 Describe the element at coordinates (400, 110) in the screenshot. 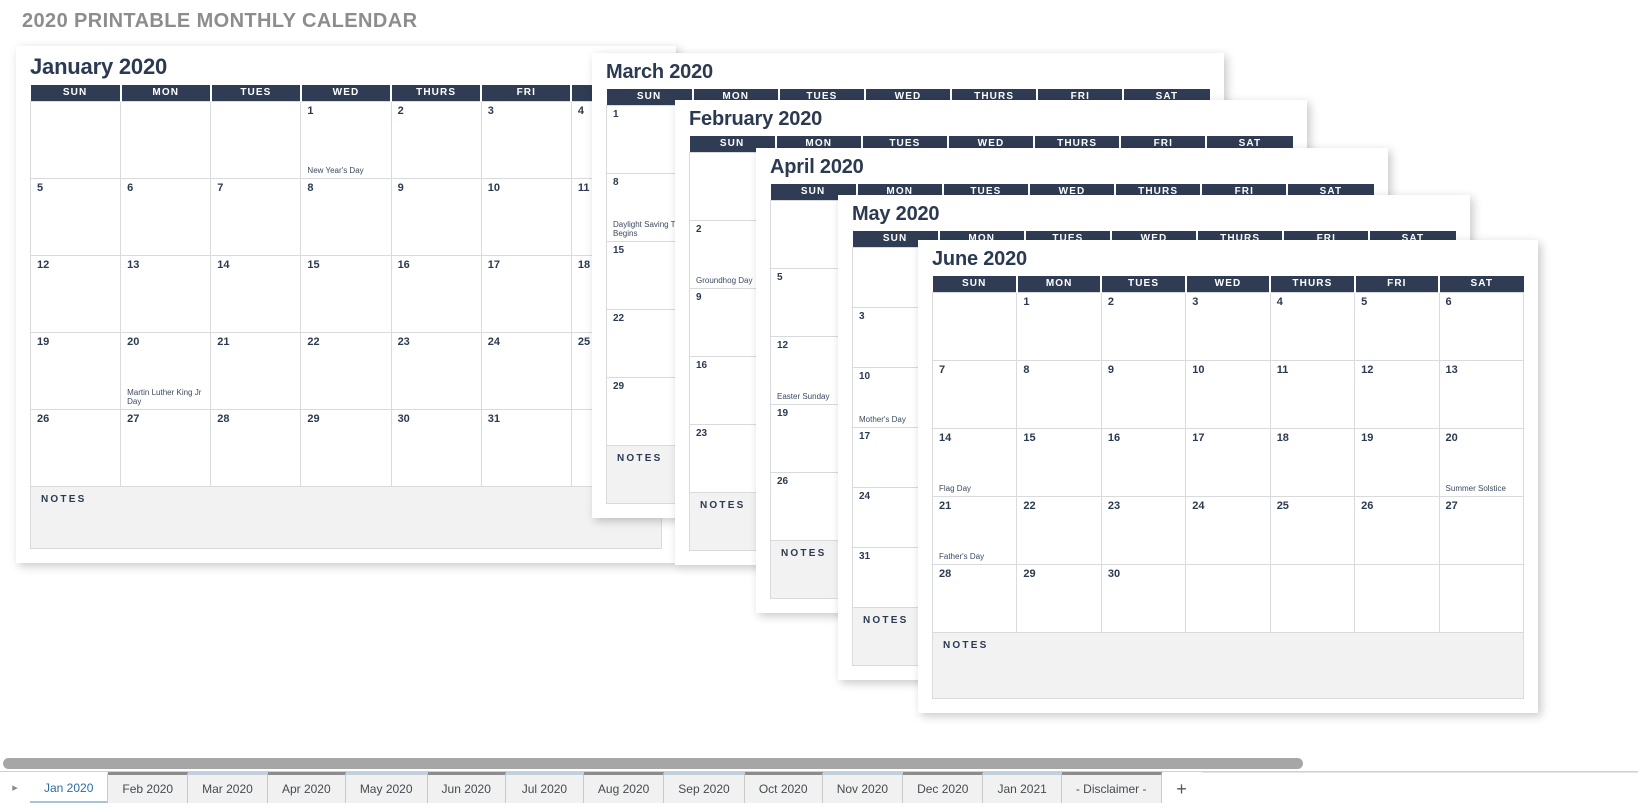

I see `day-number: 2` at that location.